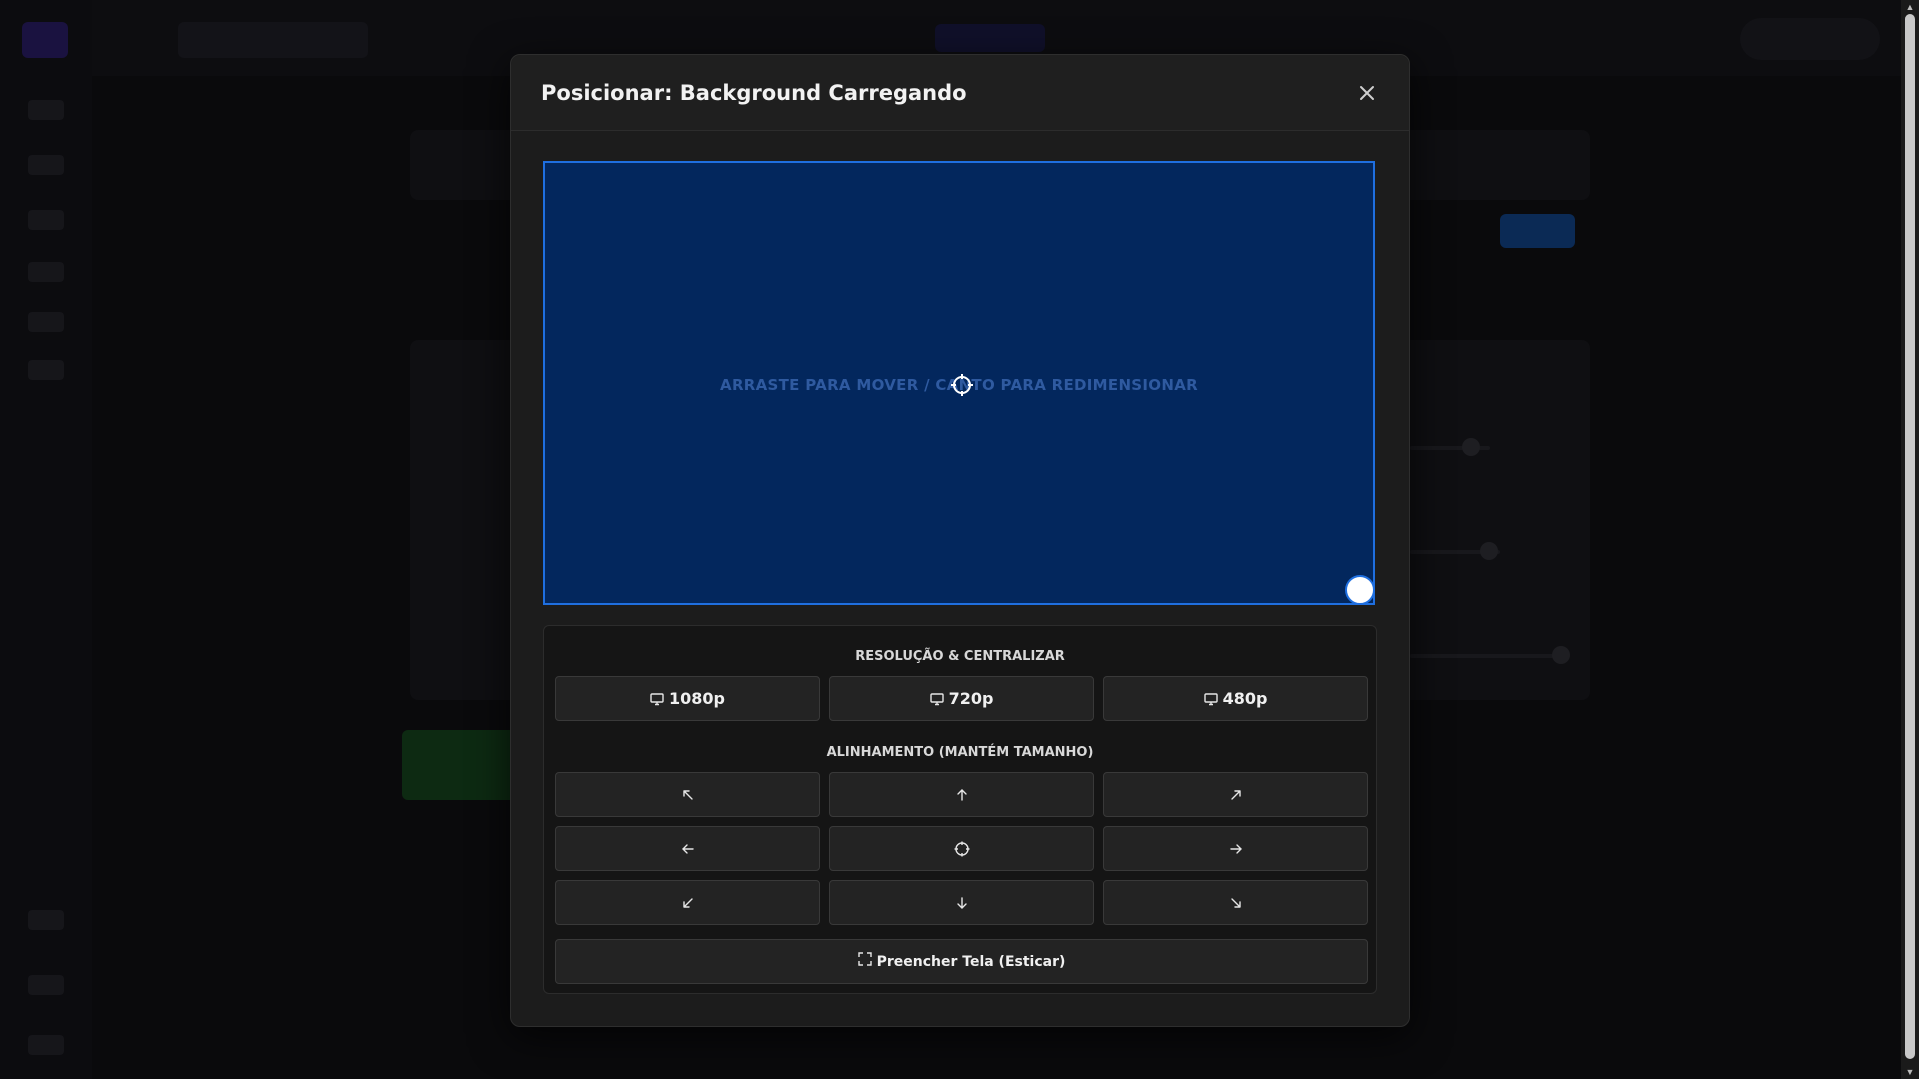 The image size is (1919, 1079). I want to click on arrow-up-icon, so click(961, 794).